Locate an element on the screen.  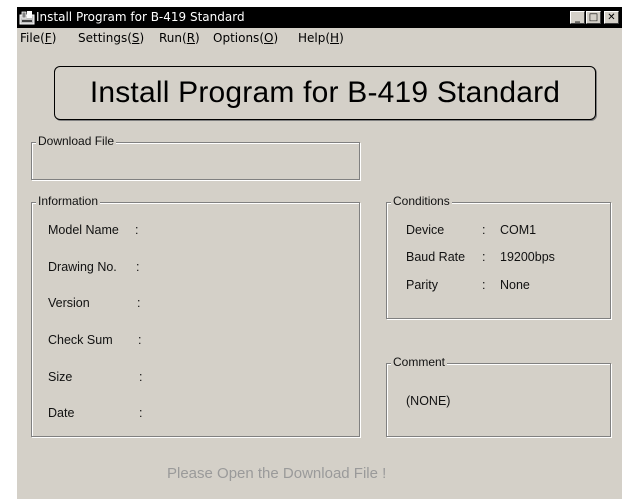
menu-settings: Settings(S) is located at coordinates (111, 38).